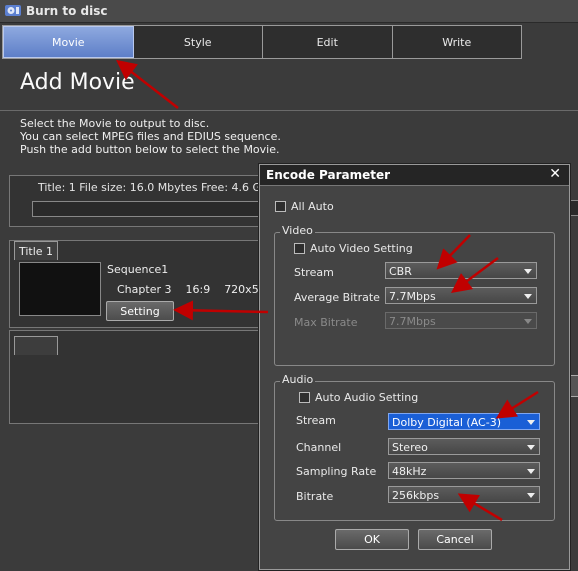  What do you see at coordinates (36, 345) in the screenshot?
I see `tab-empty` at bounding box center [36, 345].